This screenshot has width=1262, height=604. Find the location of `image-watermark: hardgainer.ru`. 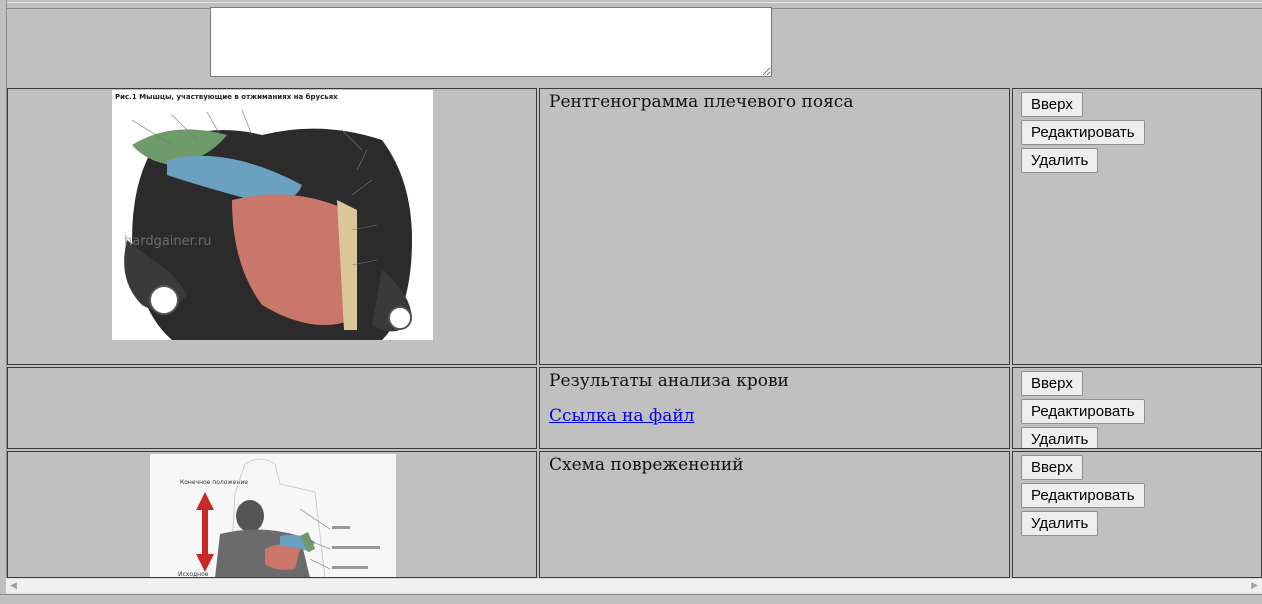

image-watermark: hardgainer.ru is located at coordinates (168, 241).